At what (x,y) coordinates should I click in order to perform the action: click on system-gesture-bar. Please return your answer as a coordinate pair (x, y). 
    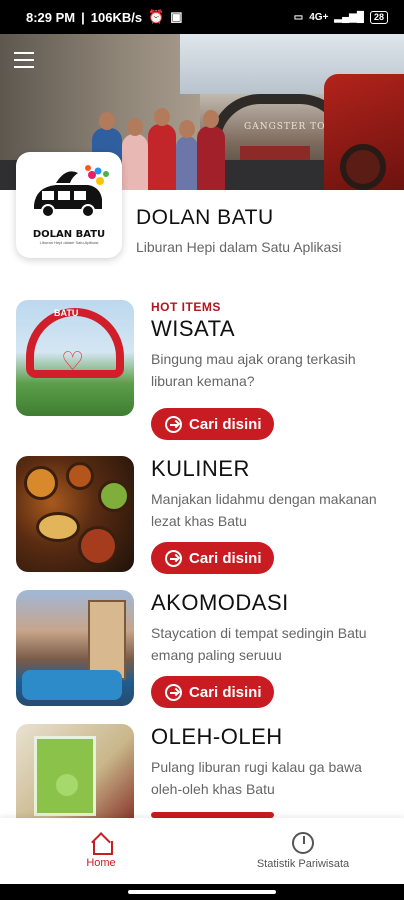
    Looking at the image, I should click on (202, 892).